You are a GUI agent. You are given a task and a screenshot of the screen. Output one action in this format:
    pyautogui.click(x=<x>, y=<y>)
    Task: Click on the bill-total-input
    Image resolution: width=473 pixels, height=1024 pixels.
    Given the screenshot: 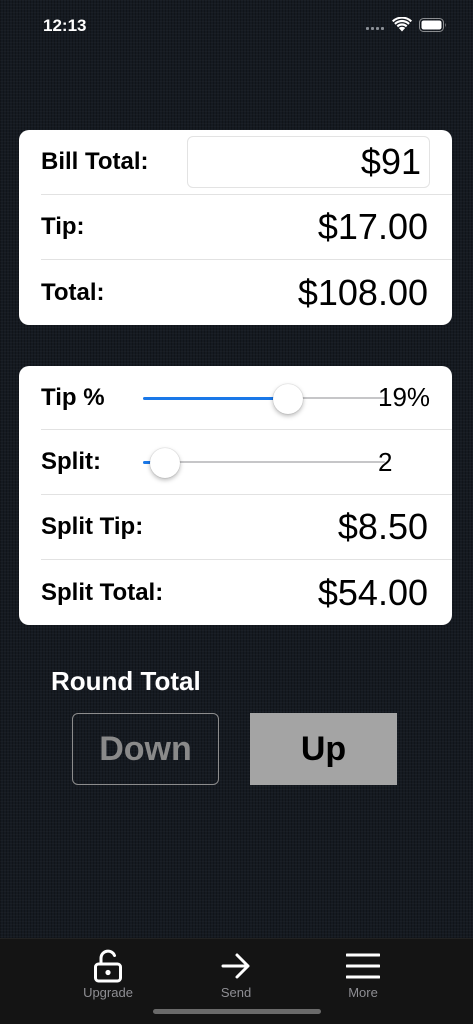 What is the action you would take?
    pyautogui.click(x=308, y=162)
    